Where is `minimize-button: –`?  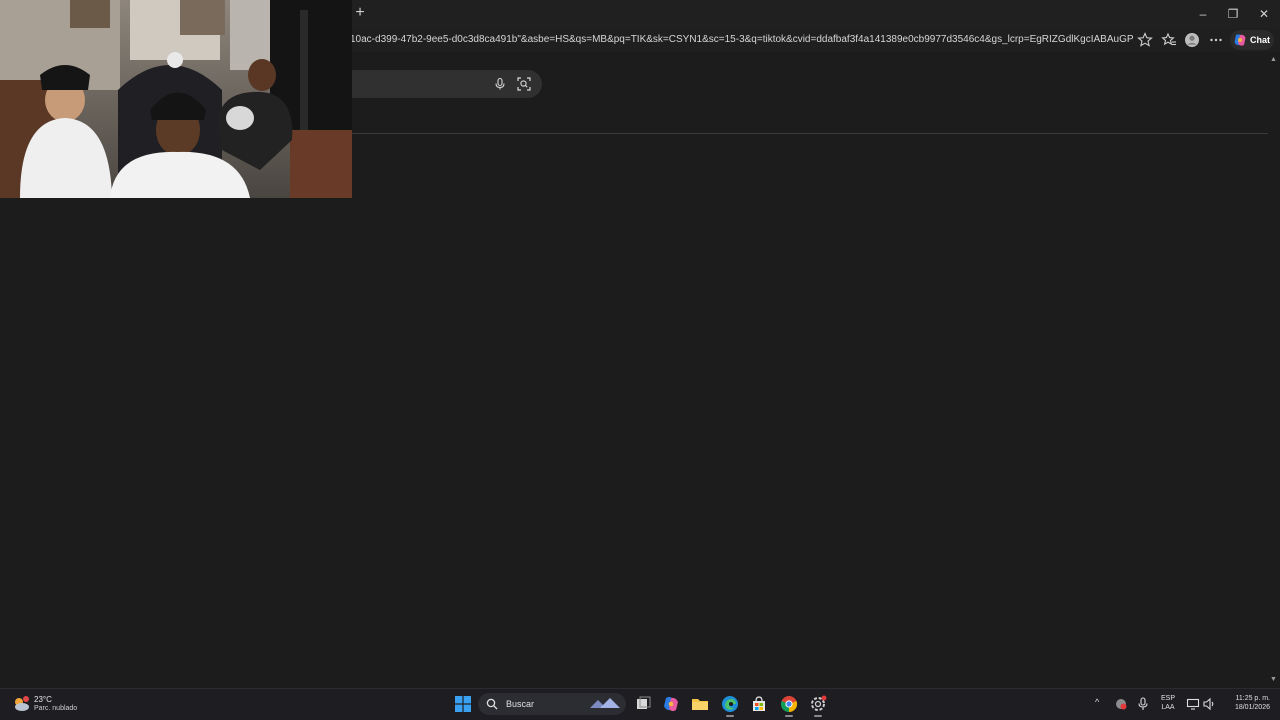
minimize-button: – is located at coordinates (1203, 14).